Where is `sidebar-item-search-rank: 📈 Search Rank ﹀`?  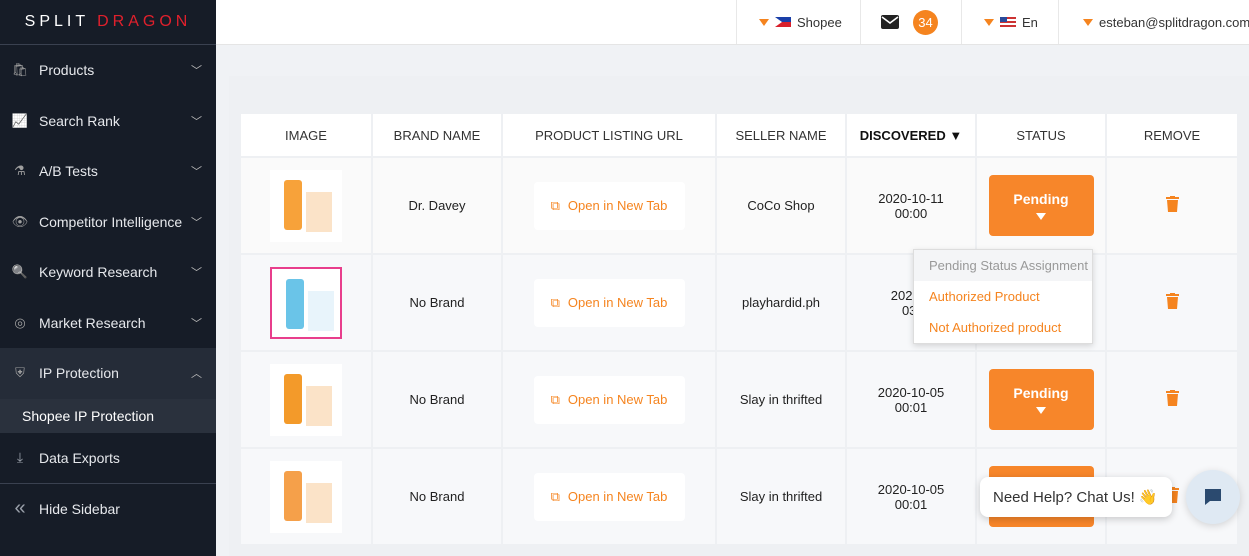
sidebar-item-search-rank: 📈 Search Rank ﹀ is located at coordinates (108, 121).